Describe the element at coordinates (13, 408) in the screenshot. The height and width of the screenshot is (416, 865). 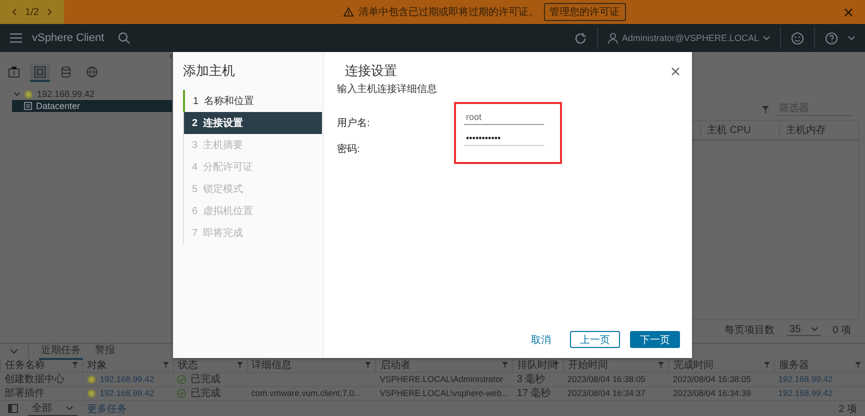
I see `panel-toggle-icon` at that location.